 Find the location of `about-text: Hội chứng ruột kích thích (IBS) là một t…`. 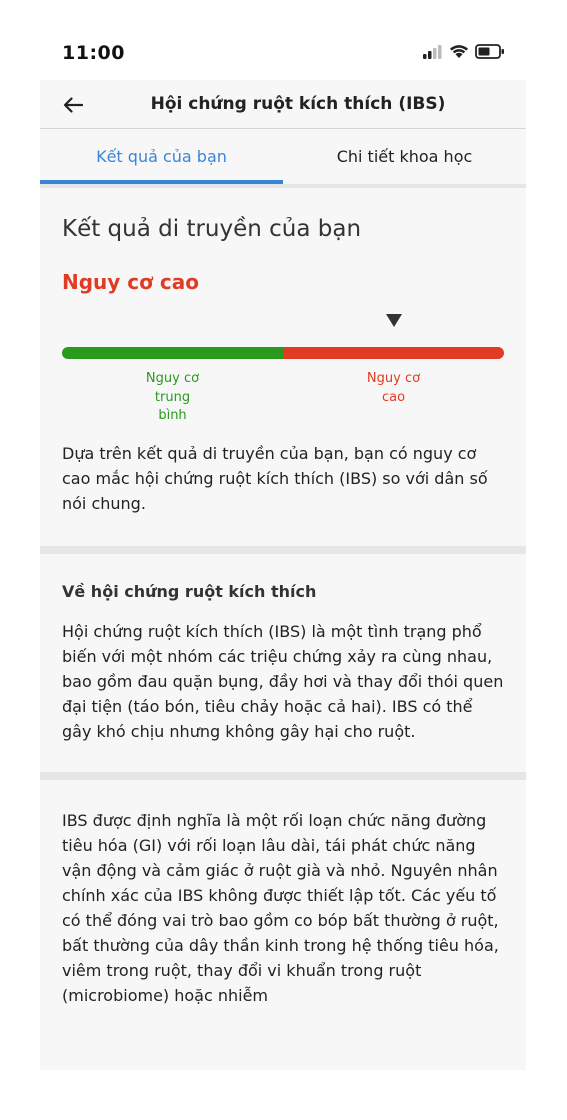

about-text: Hội chứng ruột kích thích (IBS) là một t… is located at coordinates (283, 681).